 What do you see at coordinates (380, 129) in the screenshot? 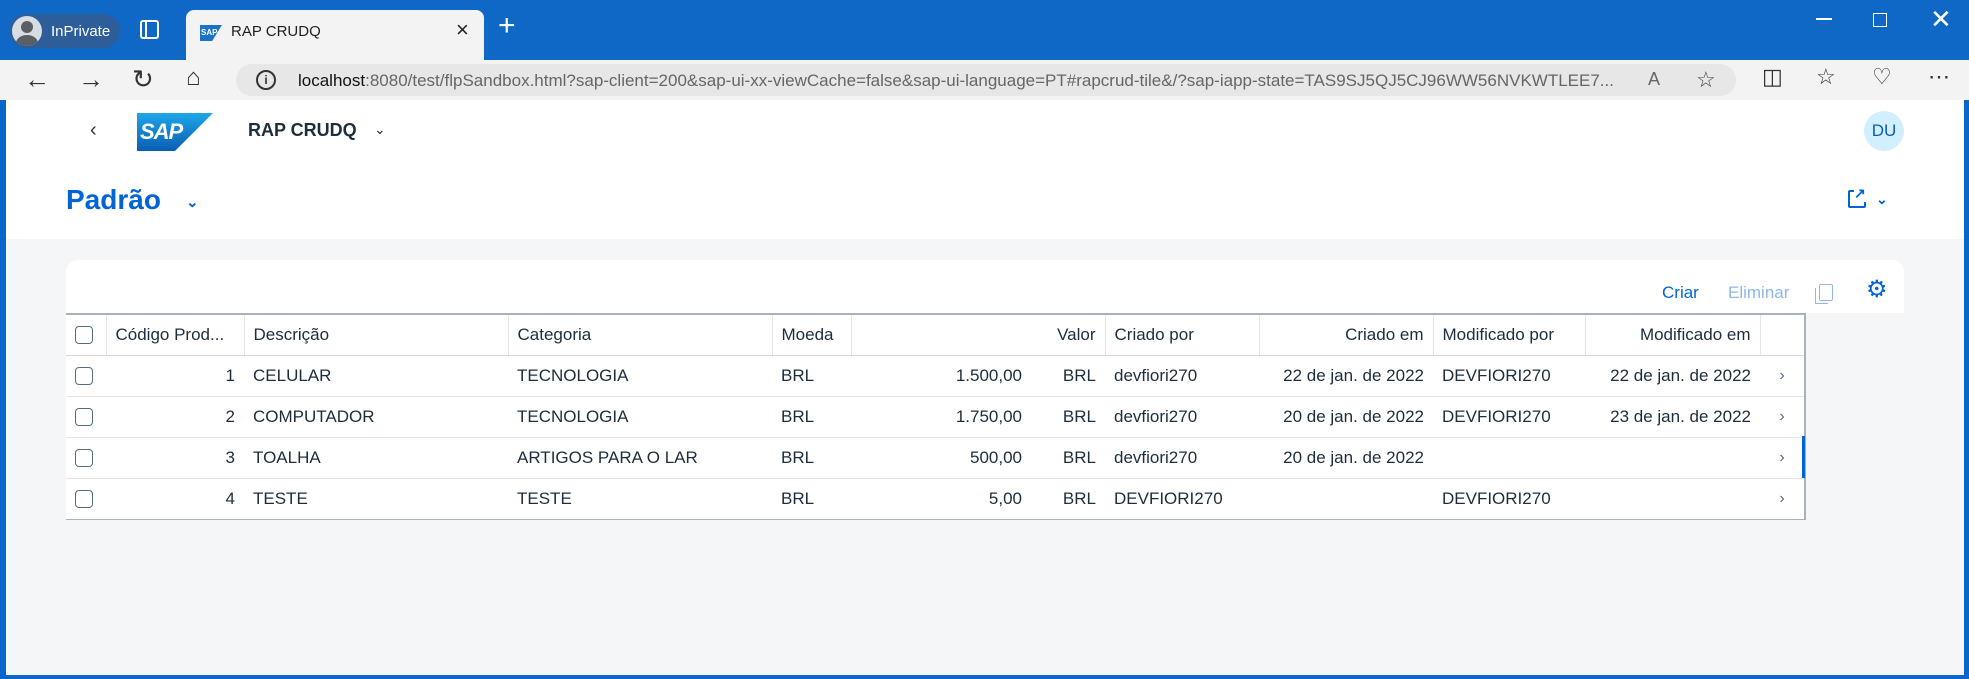
I see `chevron-down-icon: ⌄` at bounding box center [380, 129].